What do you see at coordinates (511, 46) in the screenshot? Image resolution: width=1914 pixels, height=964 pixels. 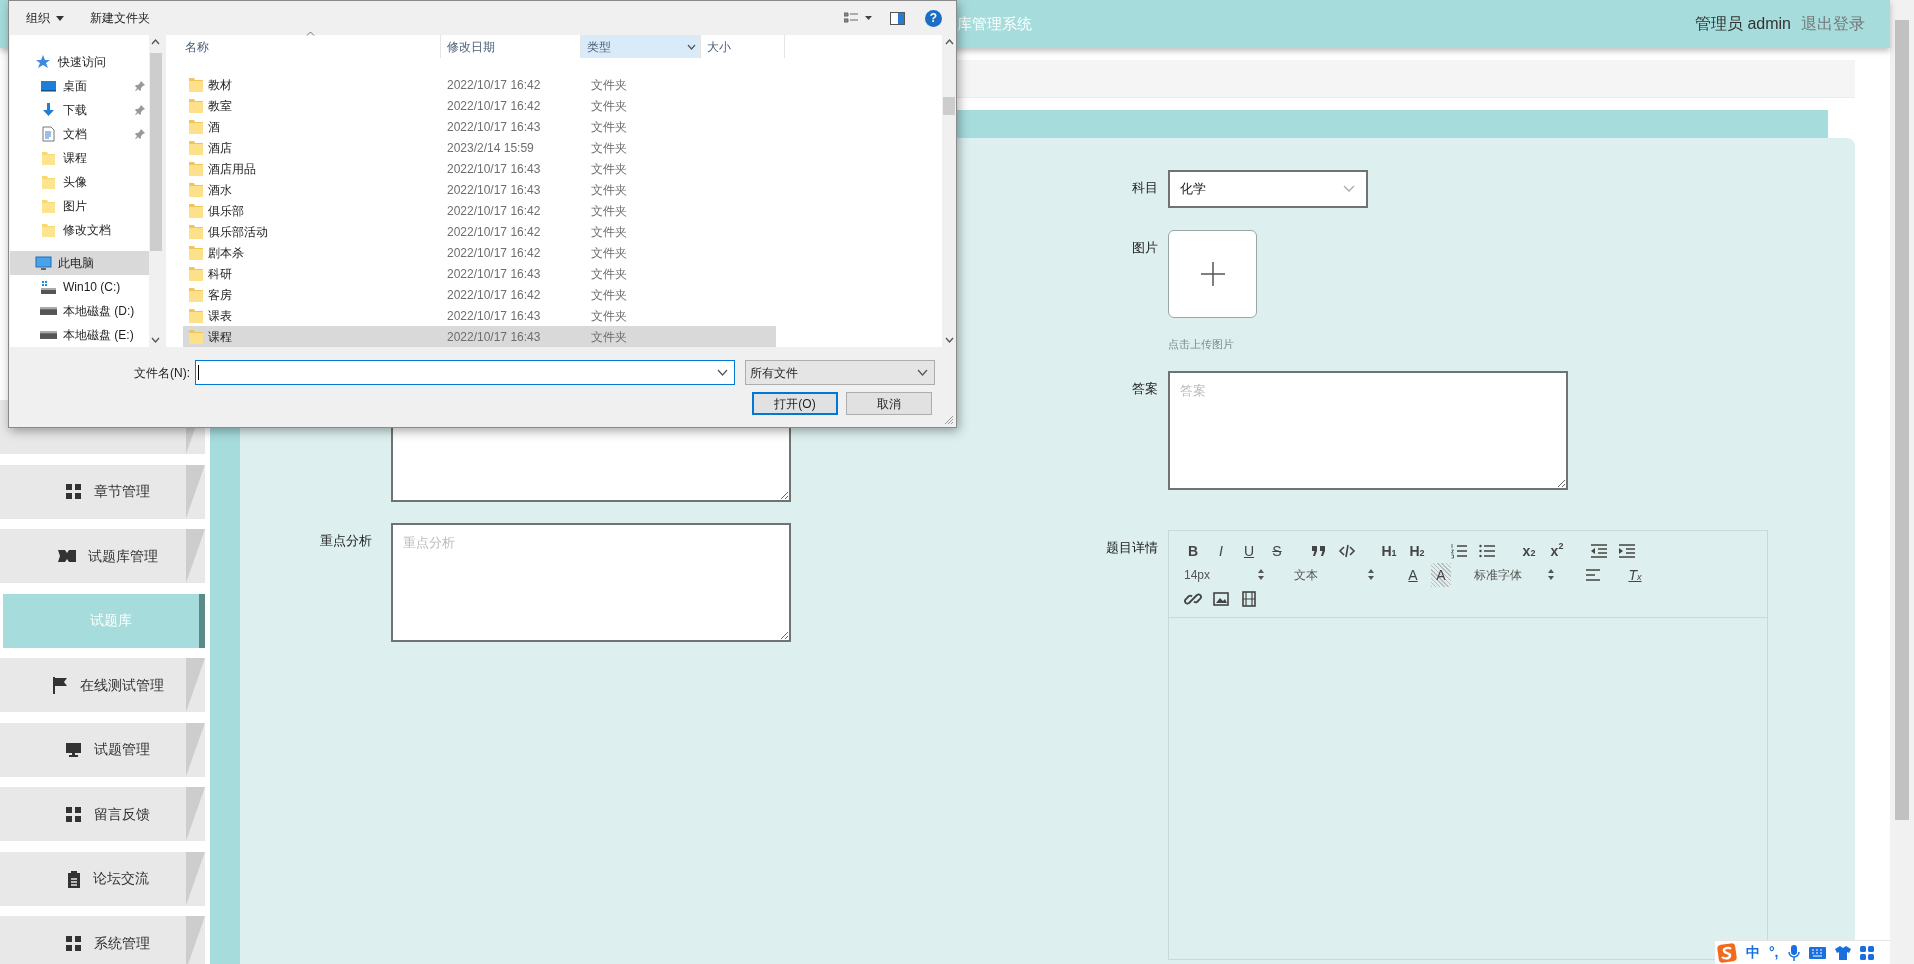 I see `column-header: 修改日期` at bounding box center [511, 46].